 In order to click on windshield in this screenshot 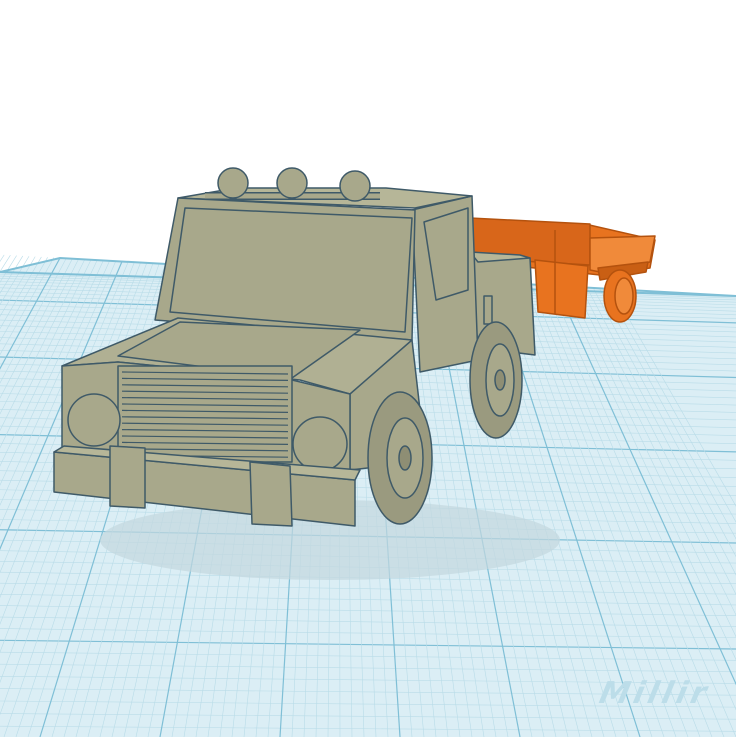, I will do `click(291, 270)`.